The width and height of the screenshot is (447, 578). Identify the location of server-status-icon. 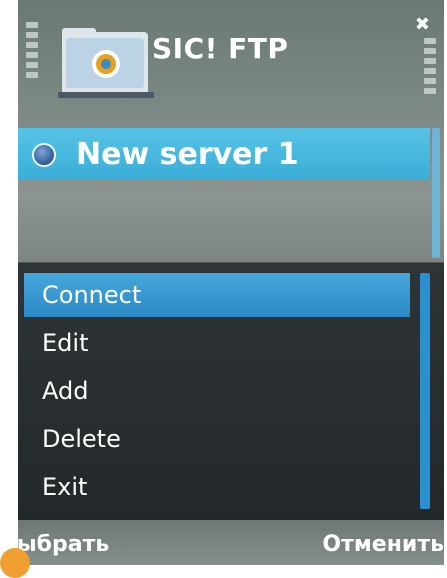
(44, 155).